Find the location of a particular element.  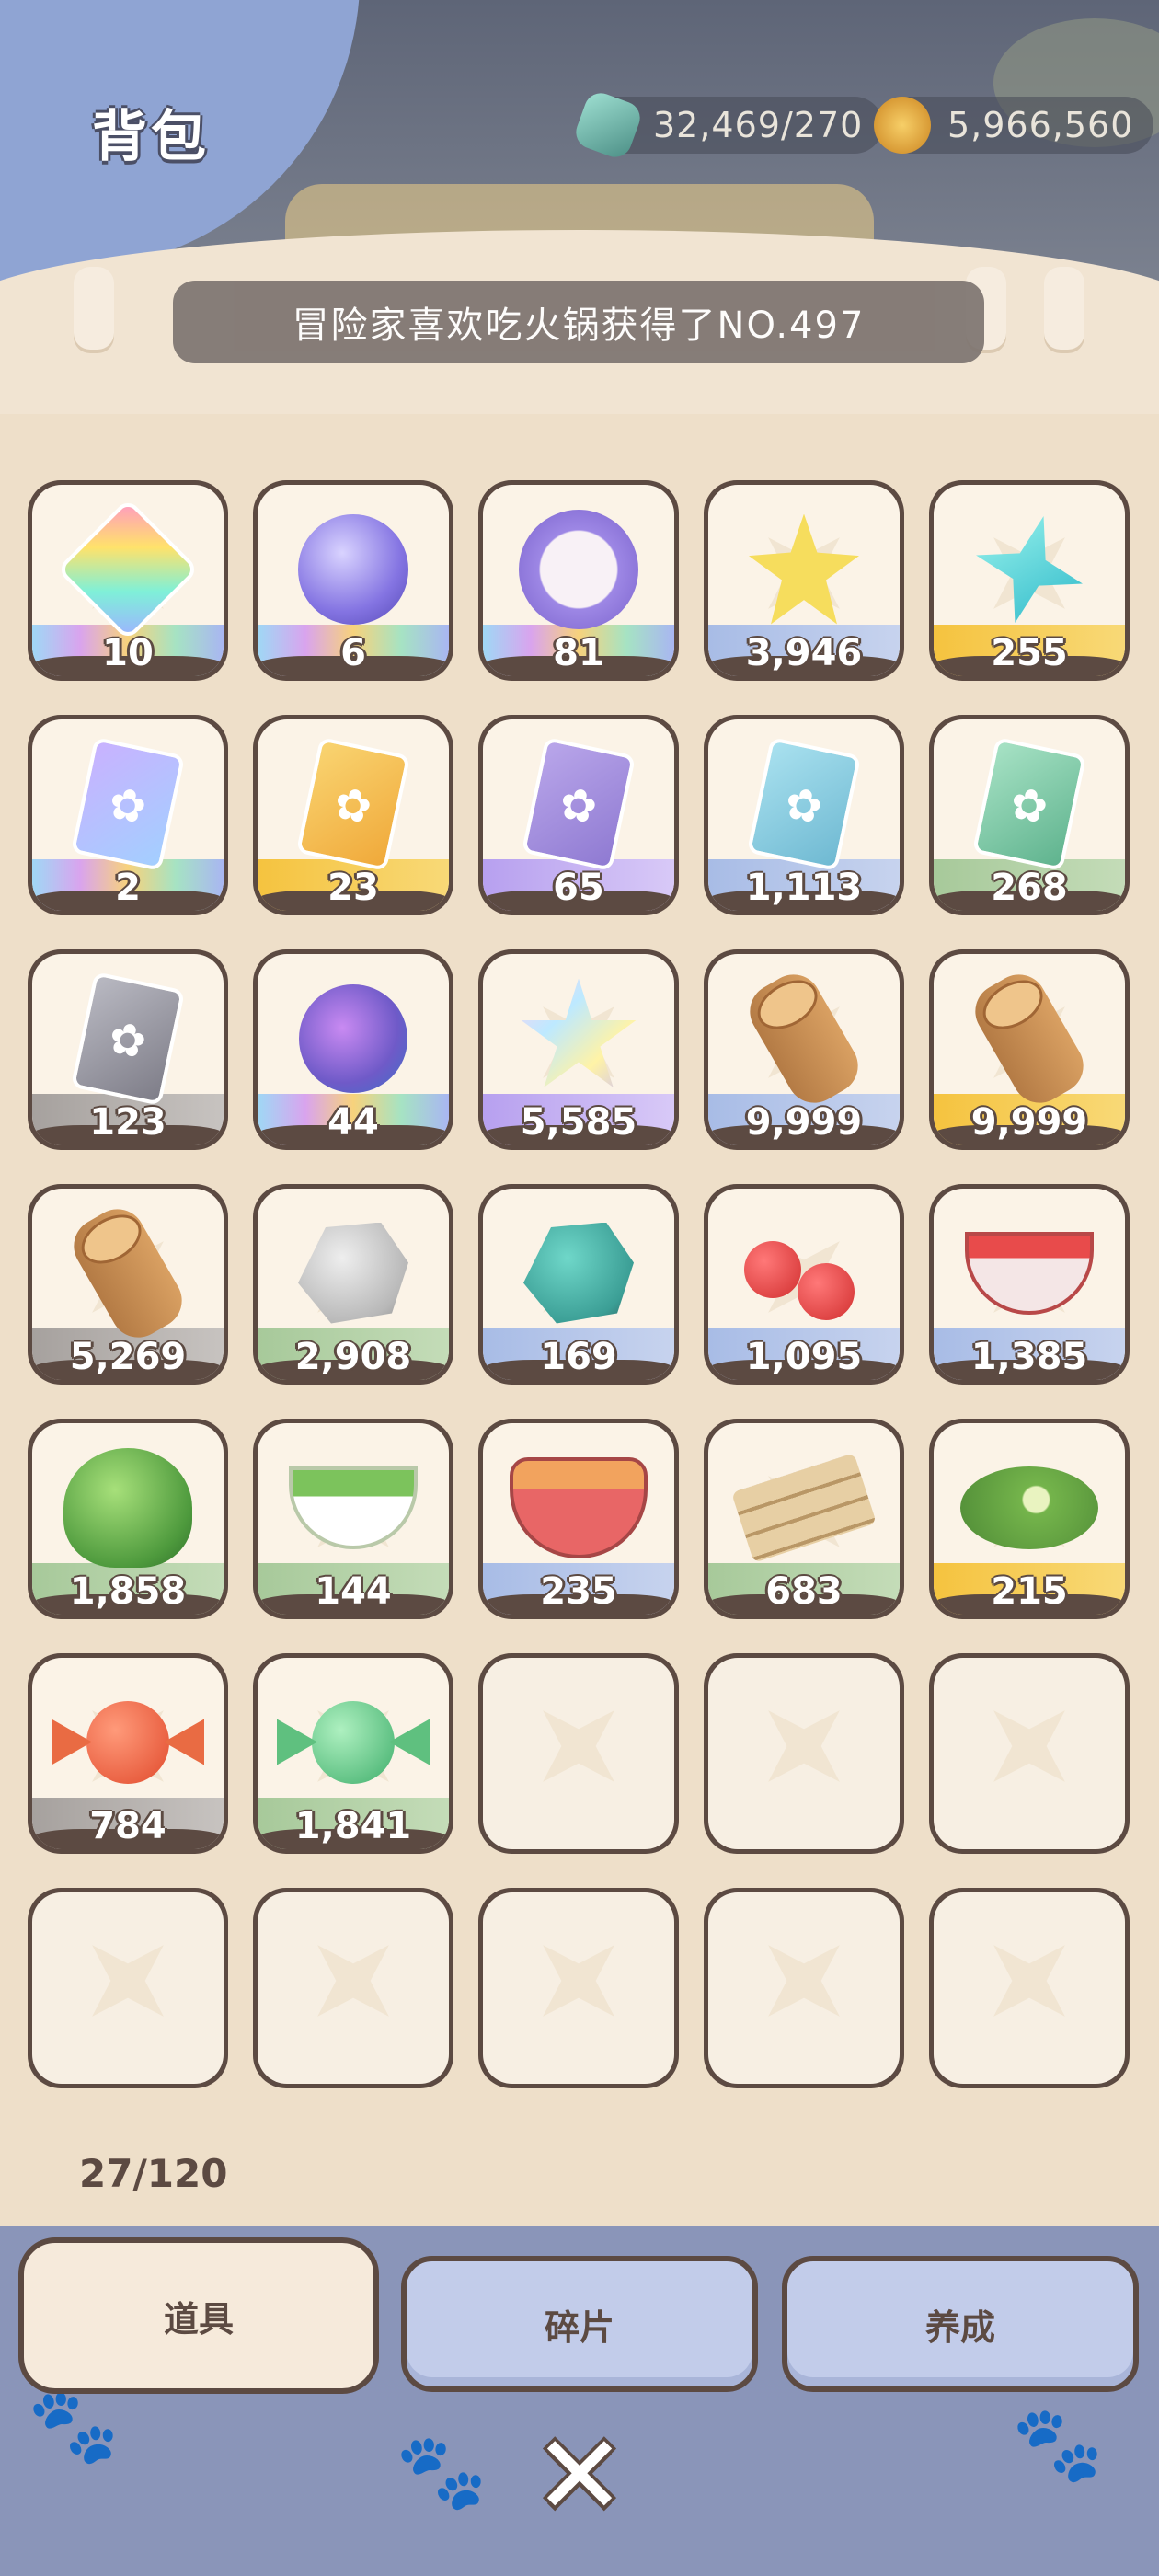

inventory-slot: 784 is located at coordinates (128, 1753).